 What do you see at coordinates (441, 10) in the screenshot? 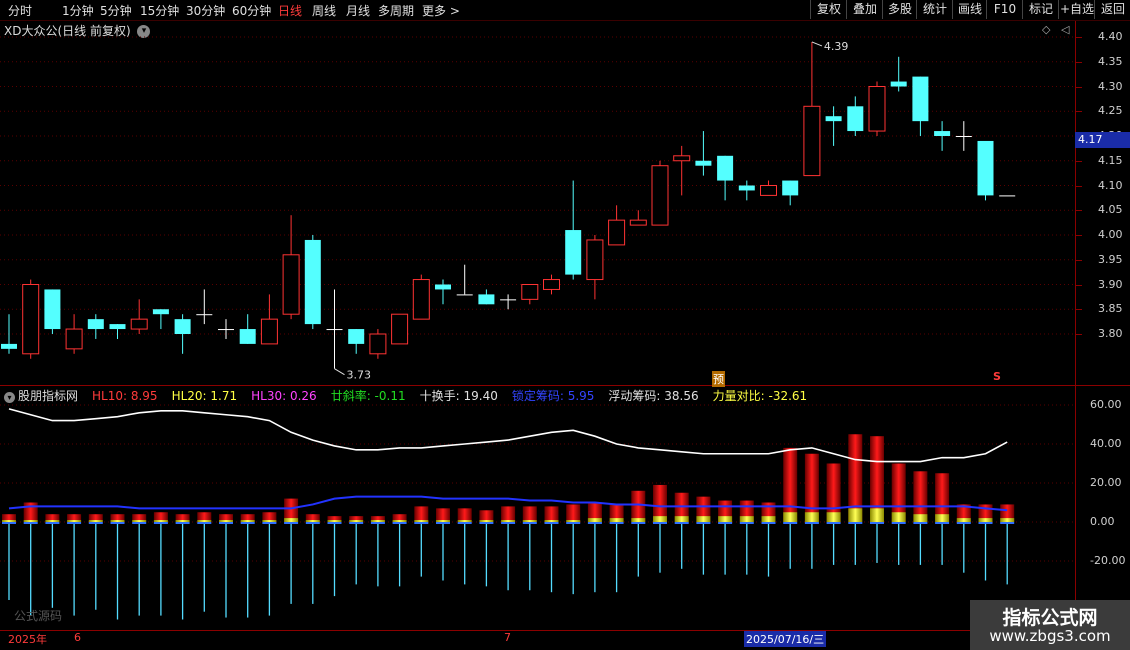
I see `period-tab-10: 更多 >` at bounding box center [441, 10].